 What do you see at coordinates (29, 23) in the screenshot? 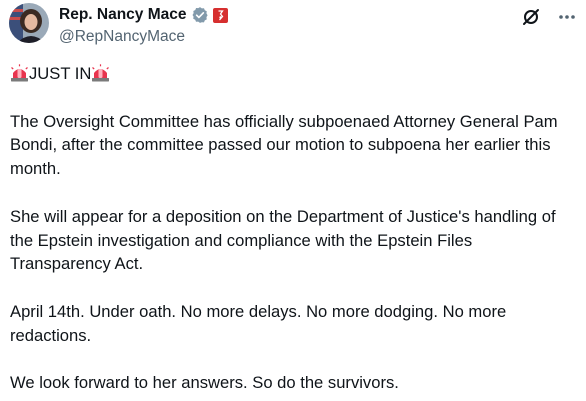
I see `author-avatar` at bounding box center [29, 23].